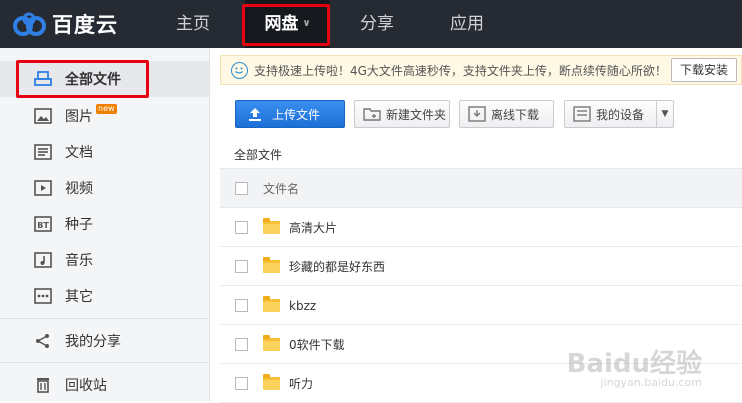  Describe the element at coordinates (306, 23) in the screenshot. I see `chevron-down-icon: ∨` at that location.